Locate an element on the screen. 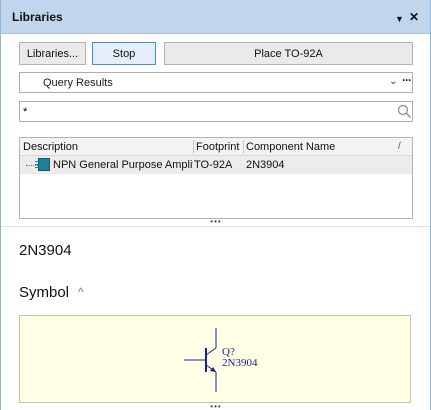  symbol-comment: 2N3904 is located at coordinates (240, 363).